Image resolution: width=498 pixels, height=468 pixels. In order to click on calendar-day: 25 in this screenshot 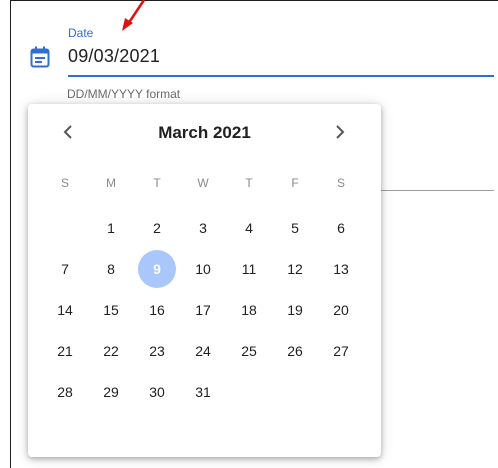, I will do `click(249, 351)`.